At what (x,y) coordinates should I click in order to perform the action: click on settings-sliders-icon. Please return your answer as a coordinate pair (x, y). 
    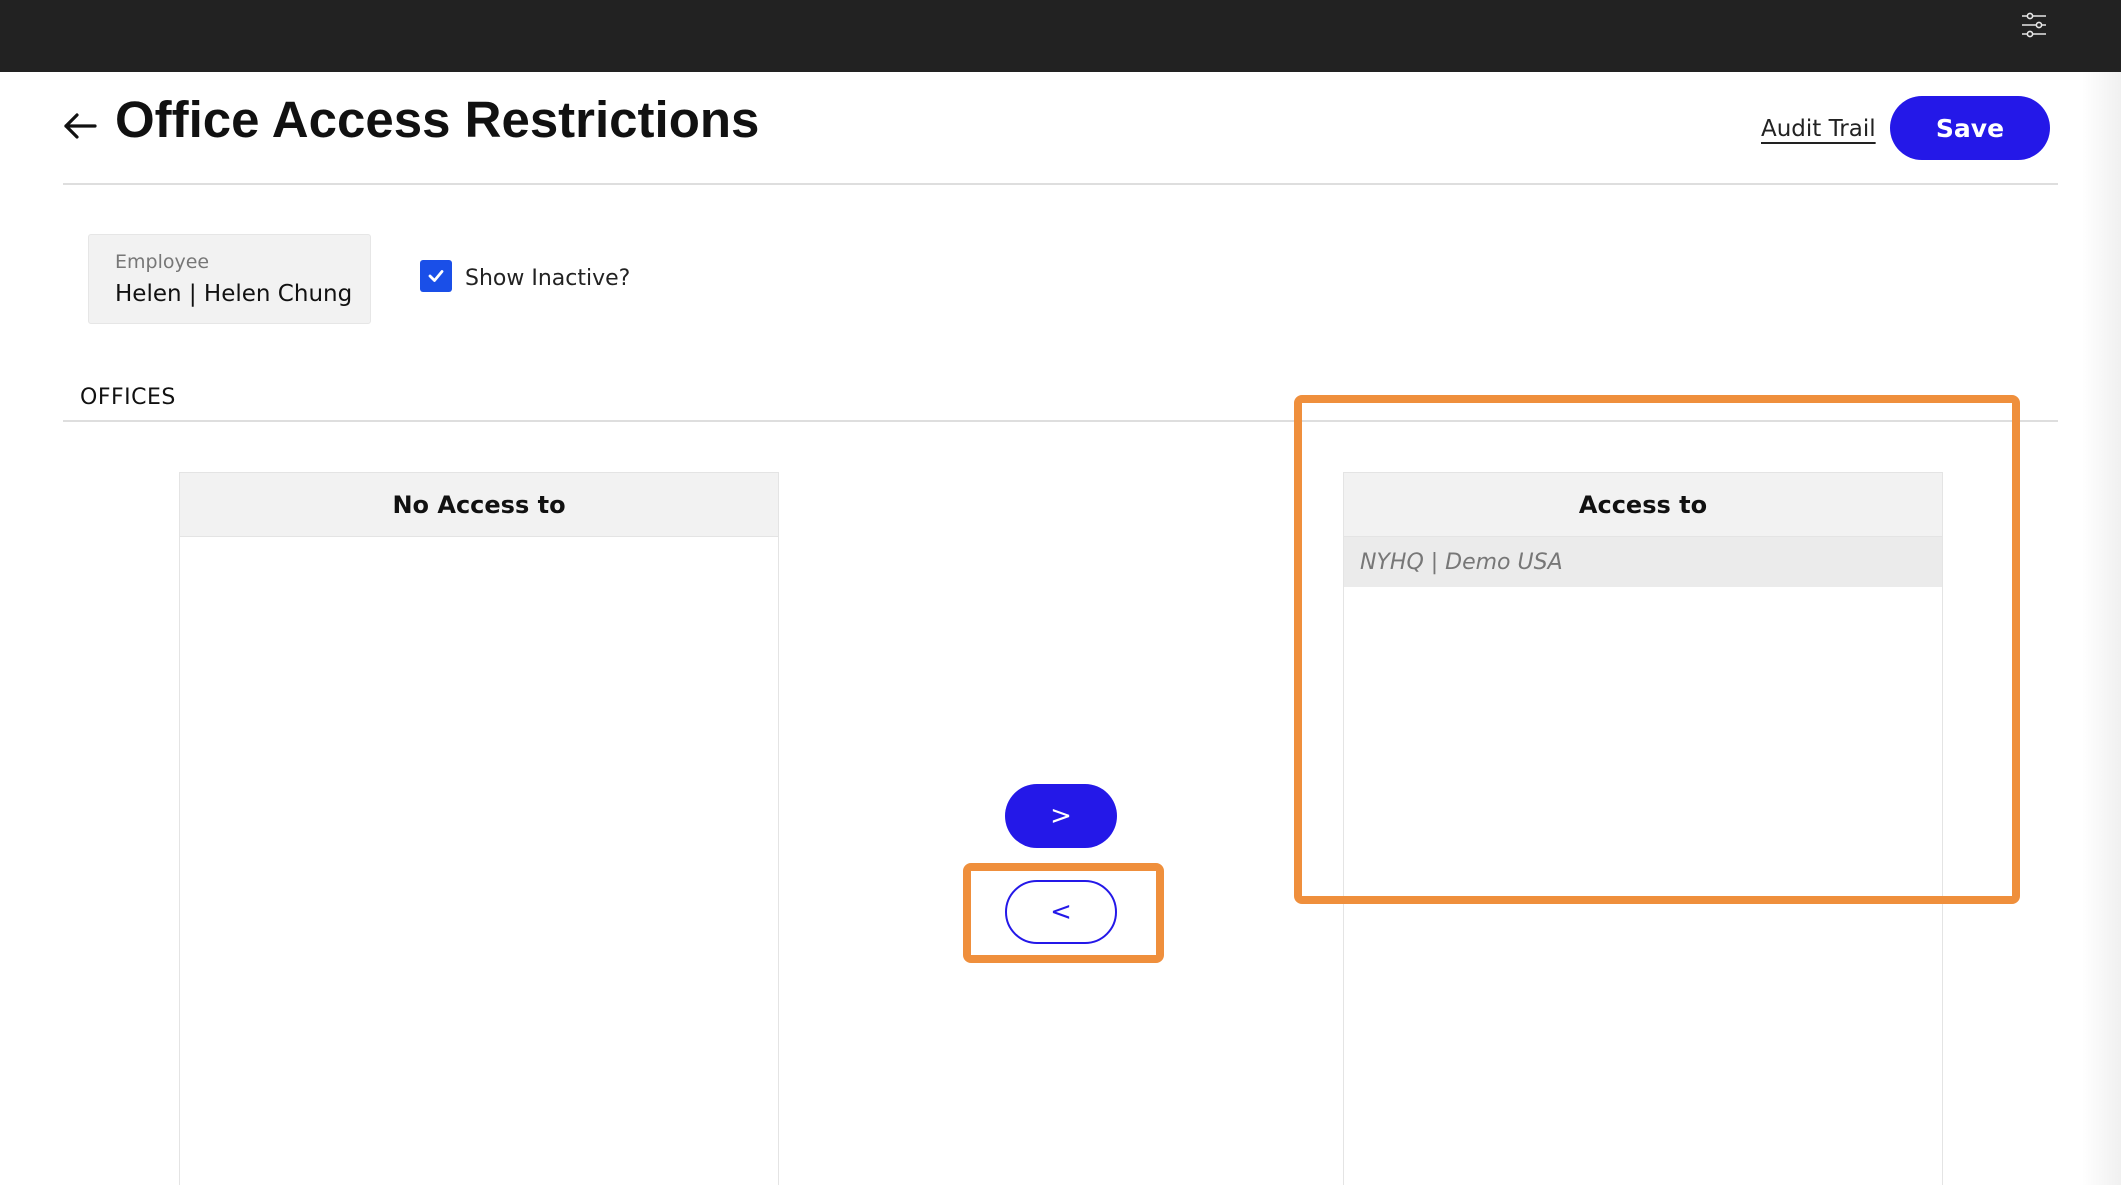
    Looking at the image, I should click on (2034, 25).